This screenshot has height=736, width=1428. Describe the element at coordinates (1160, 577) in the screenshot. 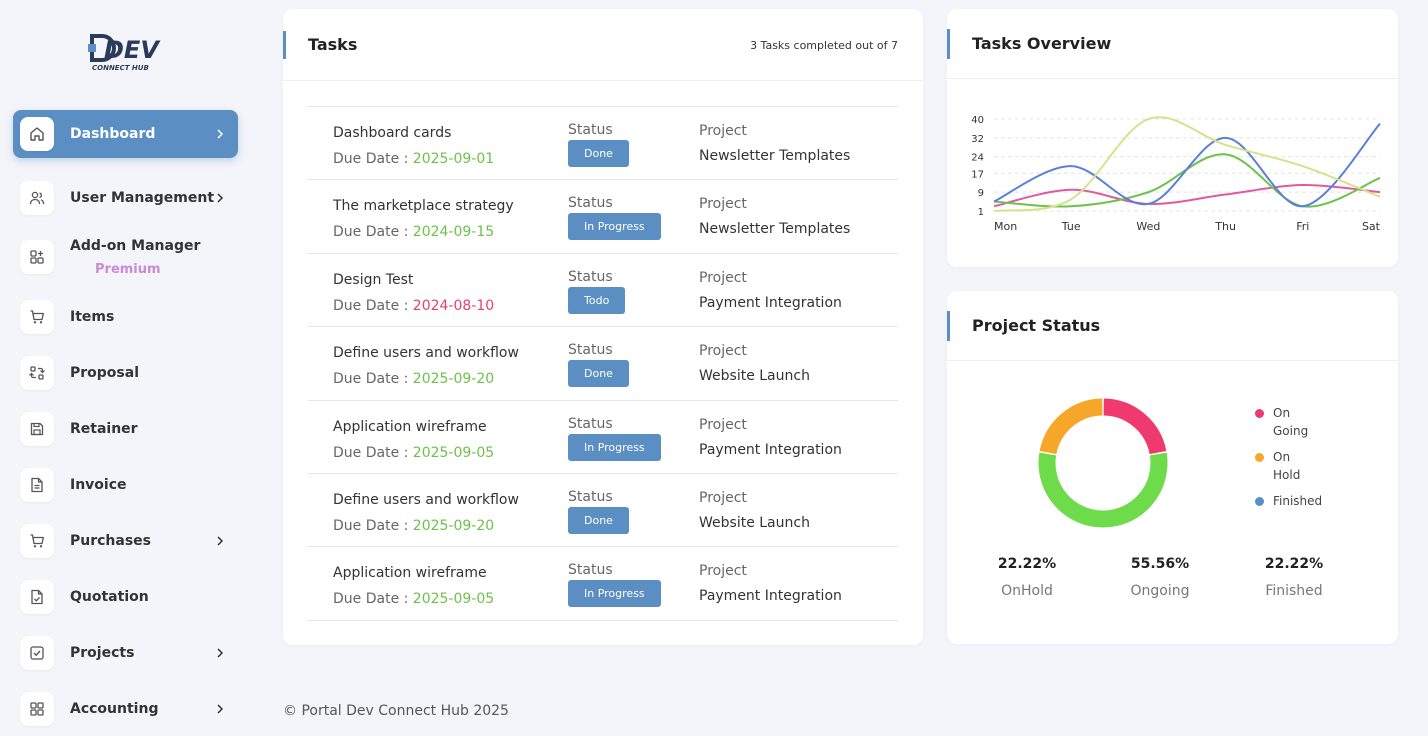

I see `stat-block: 55.56% Ongoing` at that location.